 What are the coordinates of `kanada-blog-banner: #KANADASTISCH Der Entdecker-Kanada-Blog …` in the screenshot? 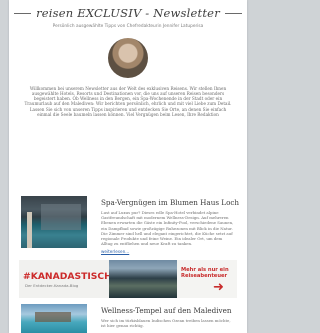 It's located at (128, 279).